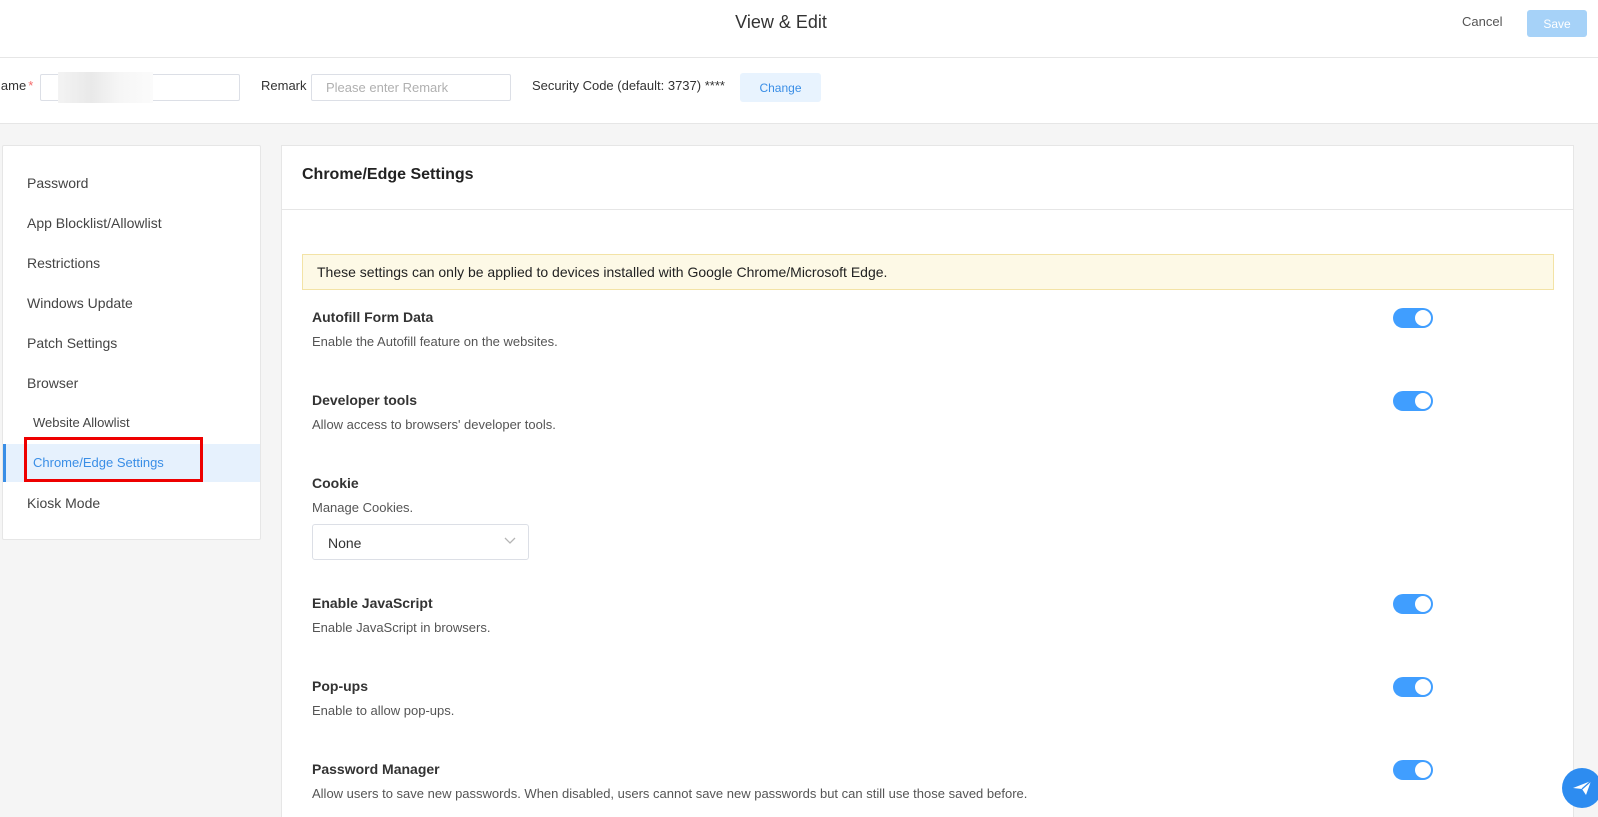 The image size is (1598, 817). Describe the element at coordinates (131, 383) in the screenshot. I see `sidebar-item-browser: Browser` at that location.